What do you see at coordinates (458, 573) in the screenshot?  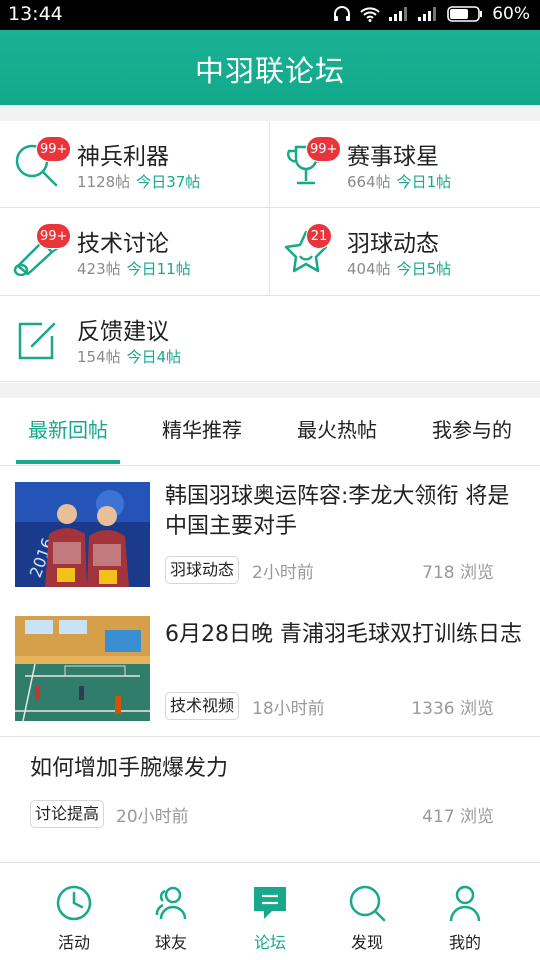 I see `post-views: 718 浏览` at bounding box center [458, 573].